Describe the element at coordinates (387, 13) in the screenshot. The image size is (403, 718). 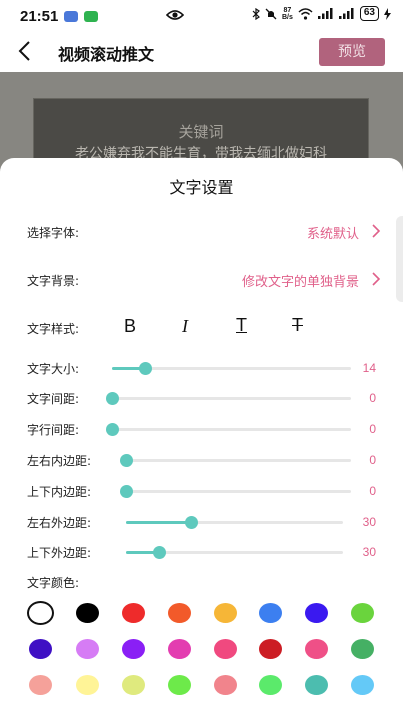
I see `charging-icon` at that location.